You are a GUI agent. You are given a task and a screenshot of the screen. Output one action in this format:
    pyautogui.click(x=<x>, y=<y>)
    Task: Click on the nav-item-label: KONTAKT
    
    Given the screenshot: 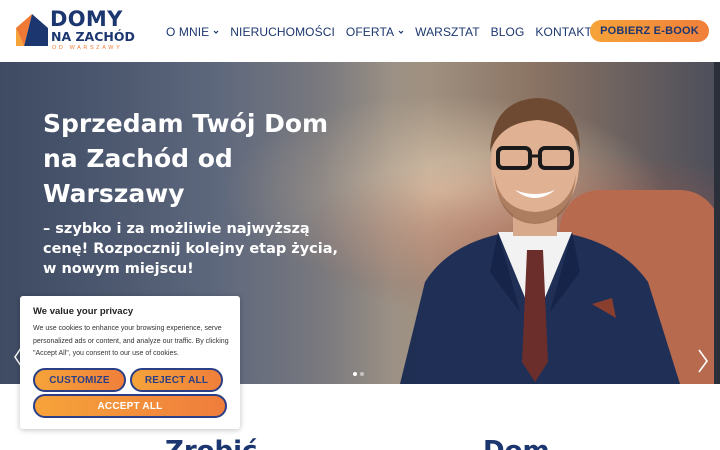 What is the action you would take?
    pyautogui.click(x=563, y=32)
    